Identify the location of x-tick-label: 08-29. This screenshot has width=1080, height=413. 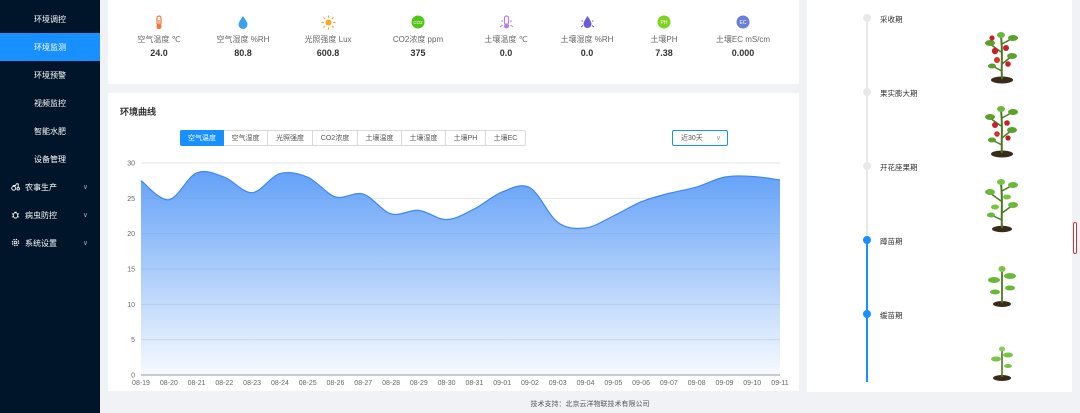
(419, 383).